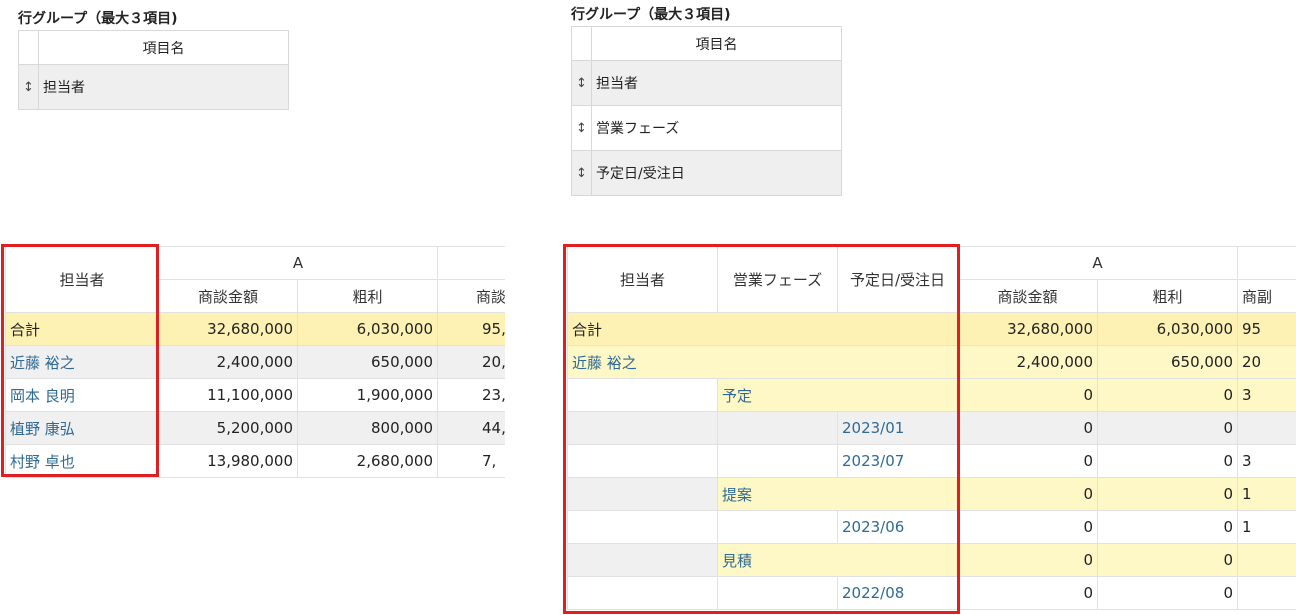  What do you see at coordinates (837, 395) in the screenshot?
I see `phase-label: 予定` at bounding box center [837, 395].